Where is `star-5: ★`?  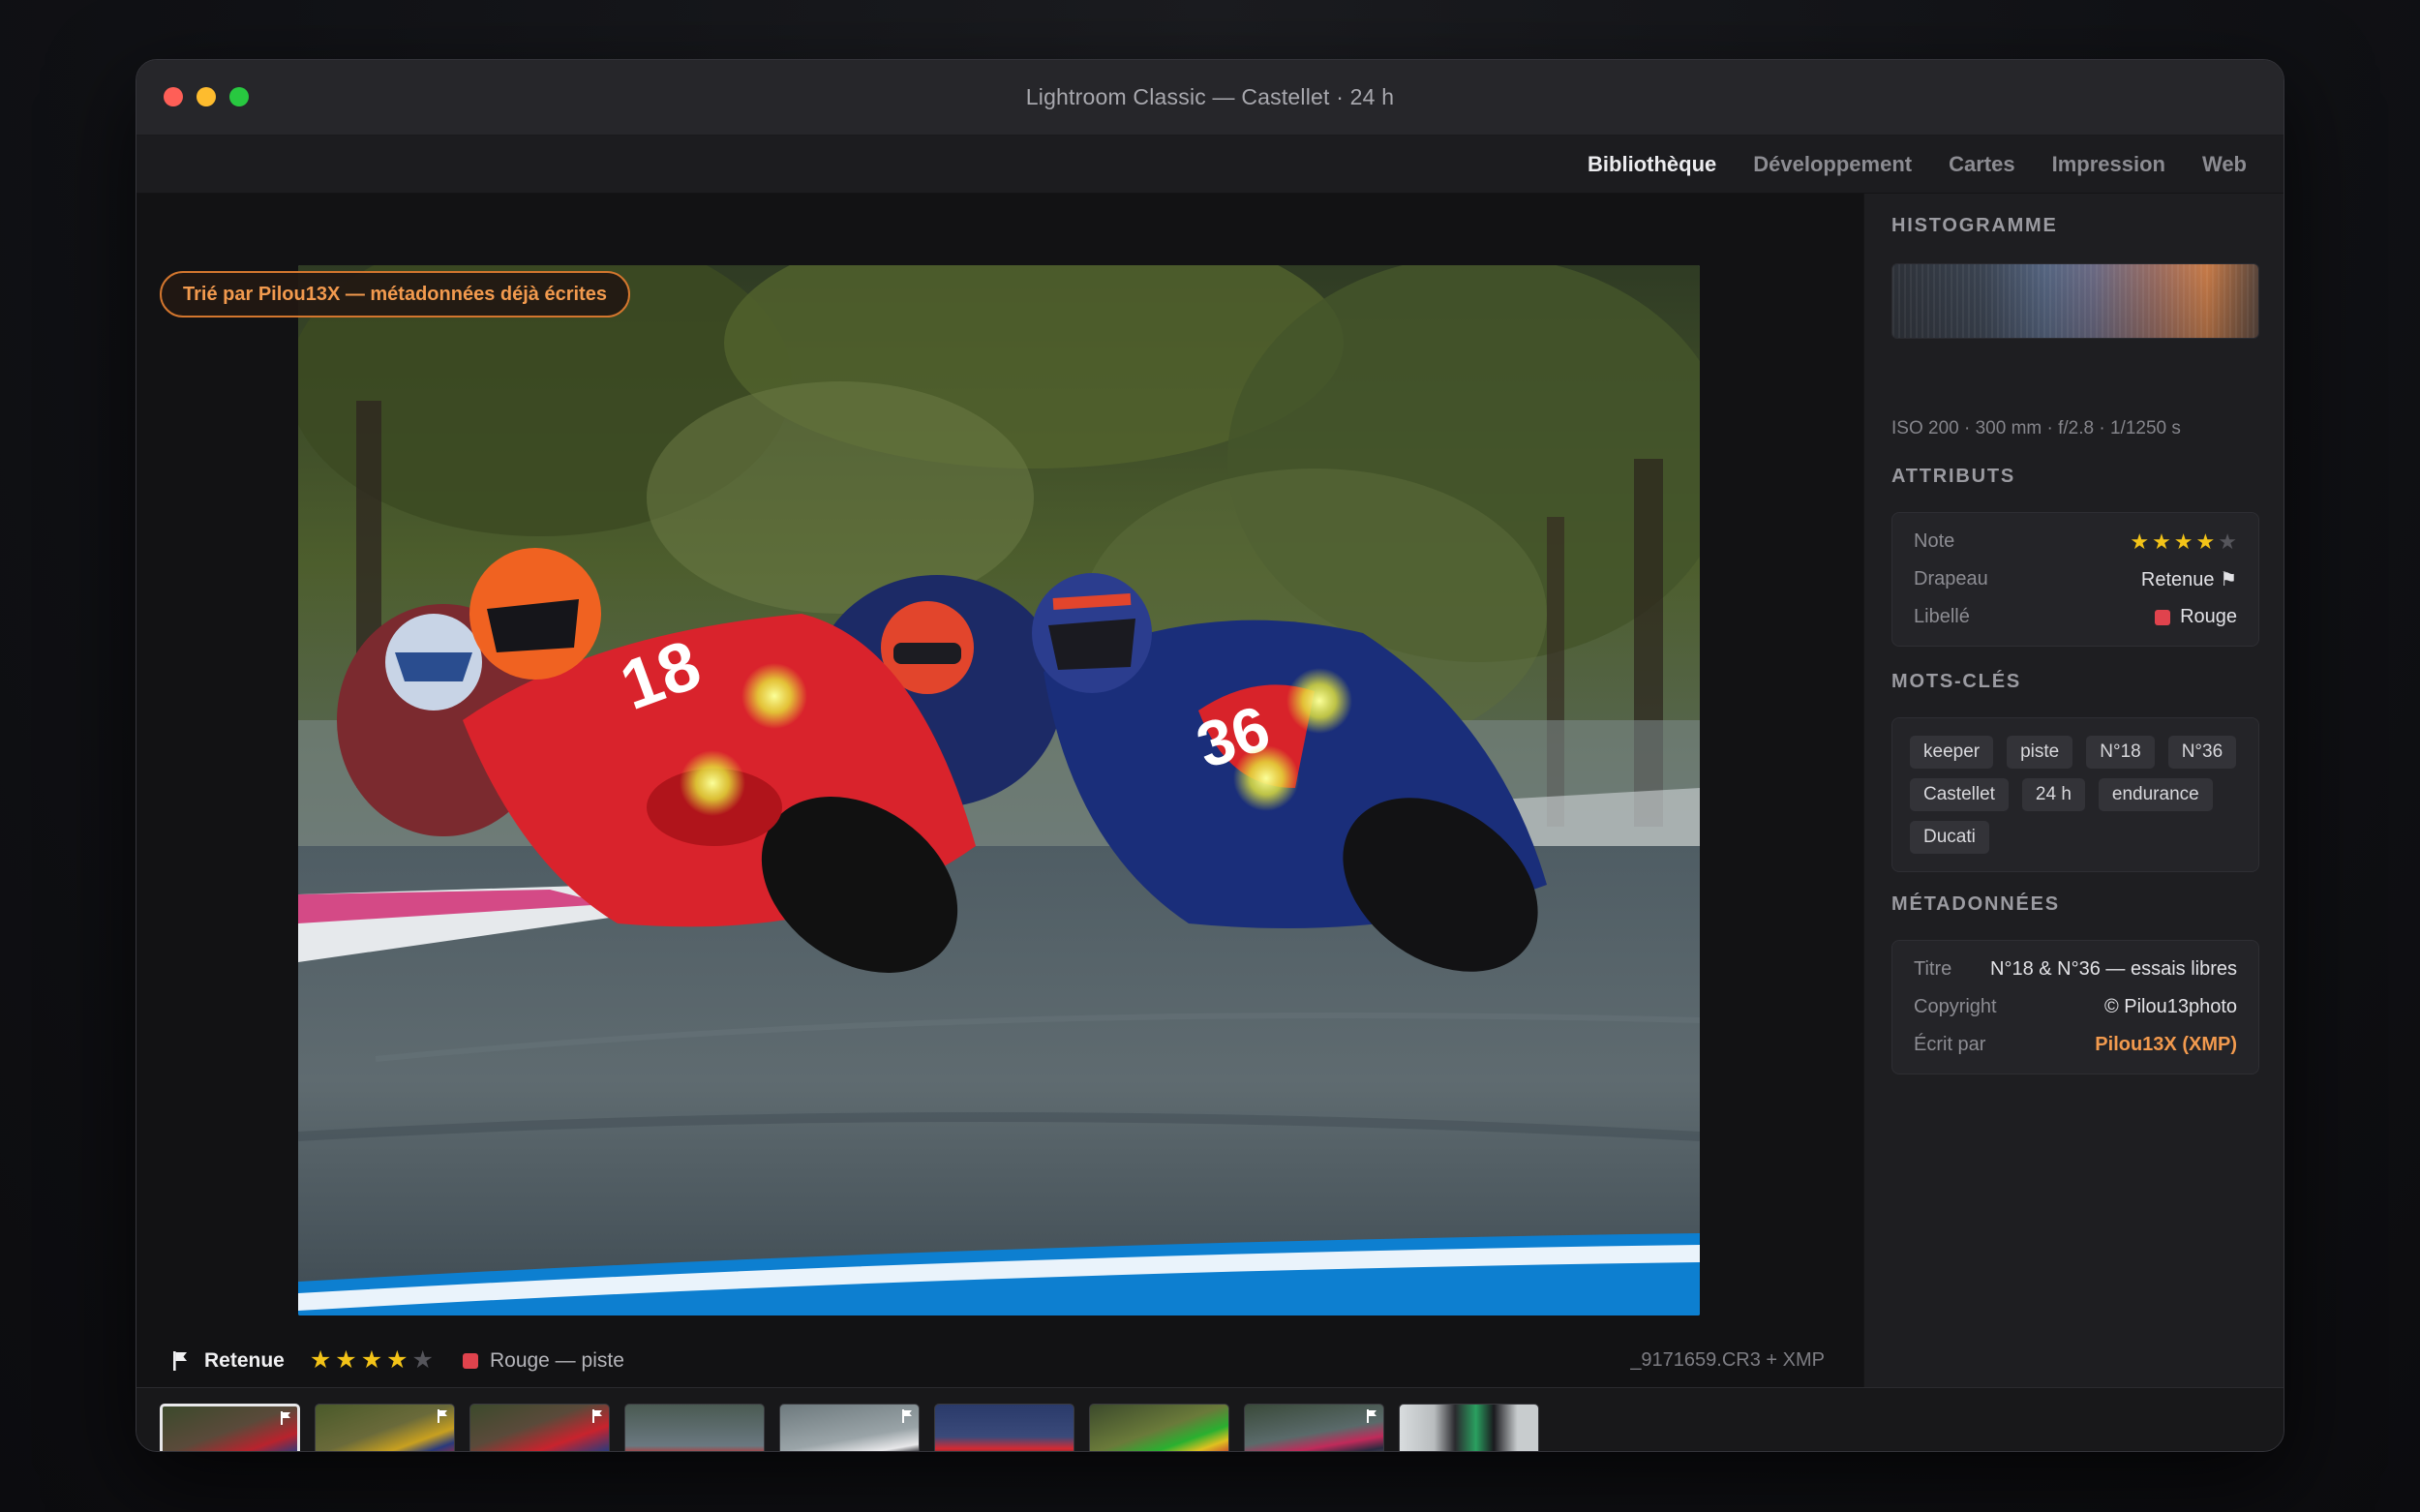
star-5: ★ is located at coordinates (422, 1360).